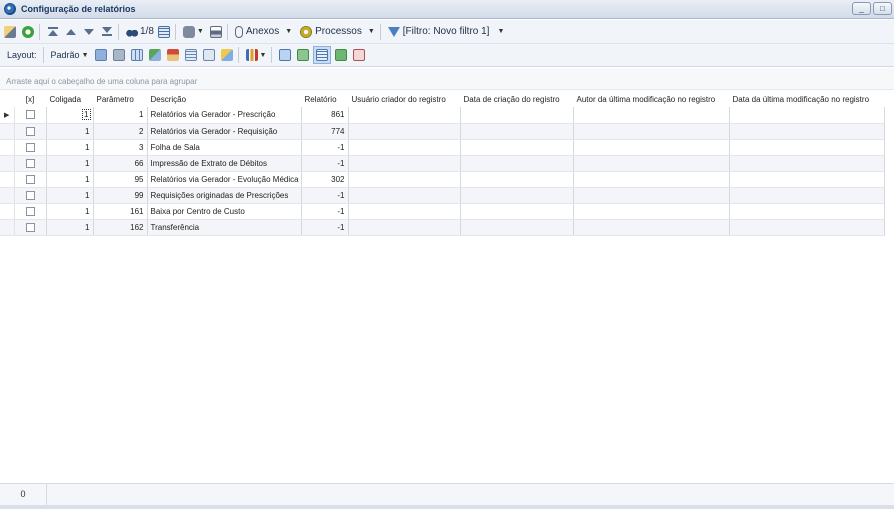 The width and height of the screenshot is (894, 509). I want to click on first-record-button, so click(53, 32).